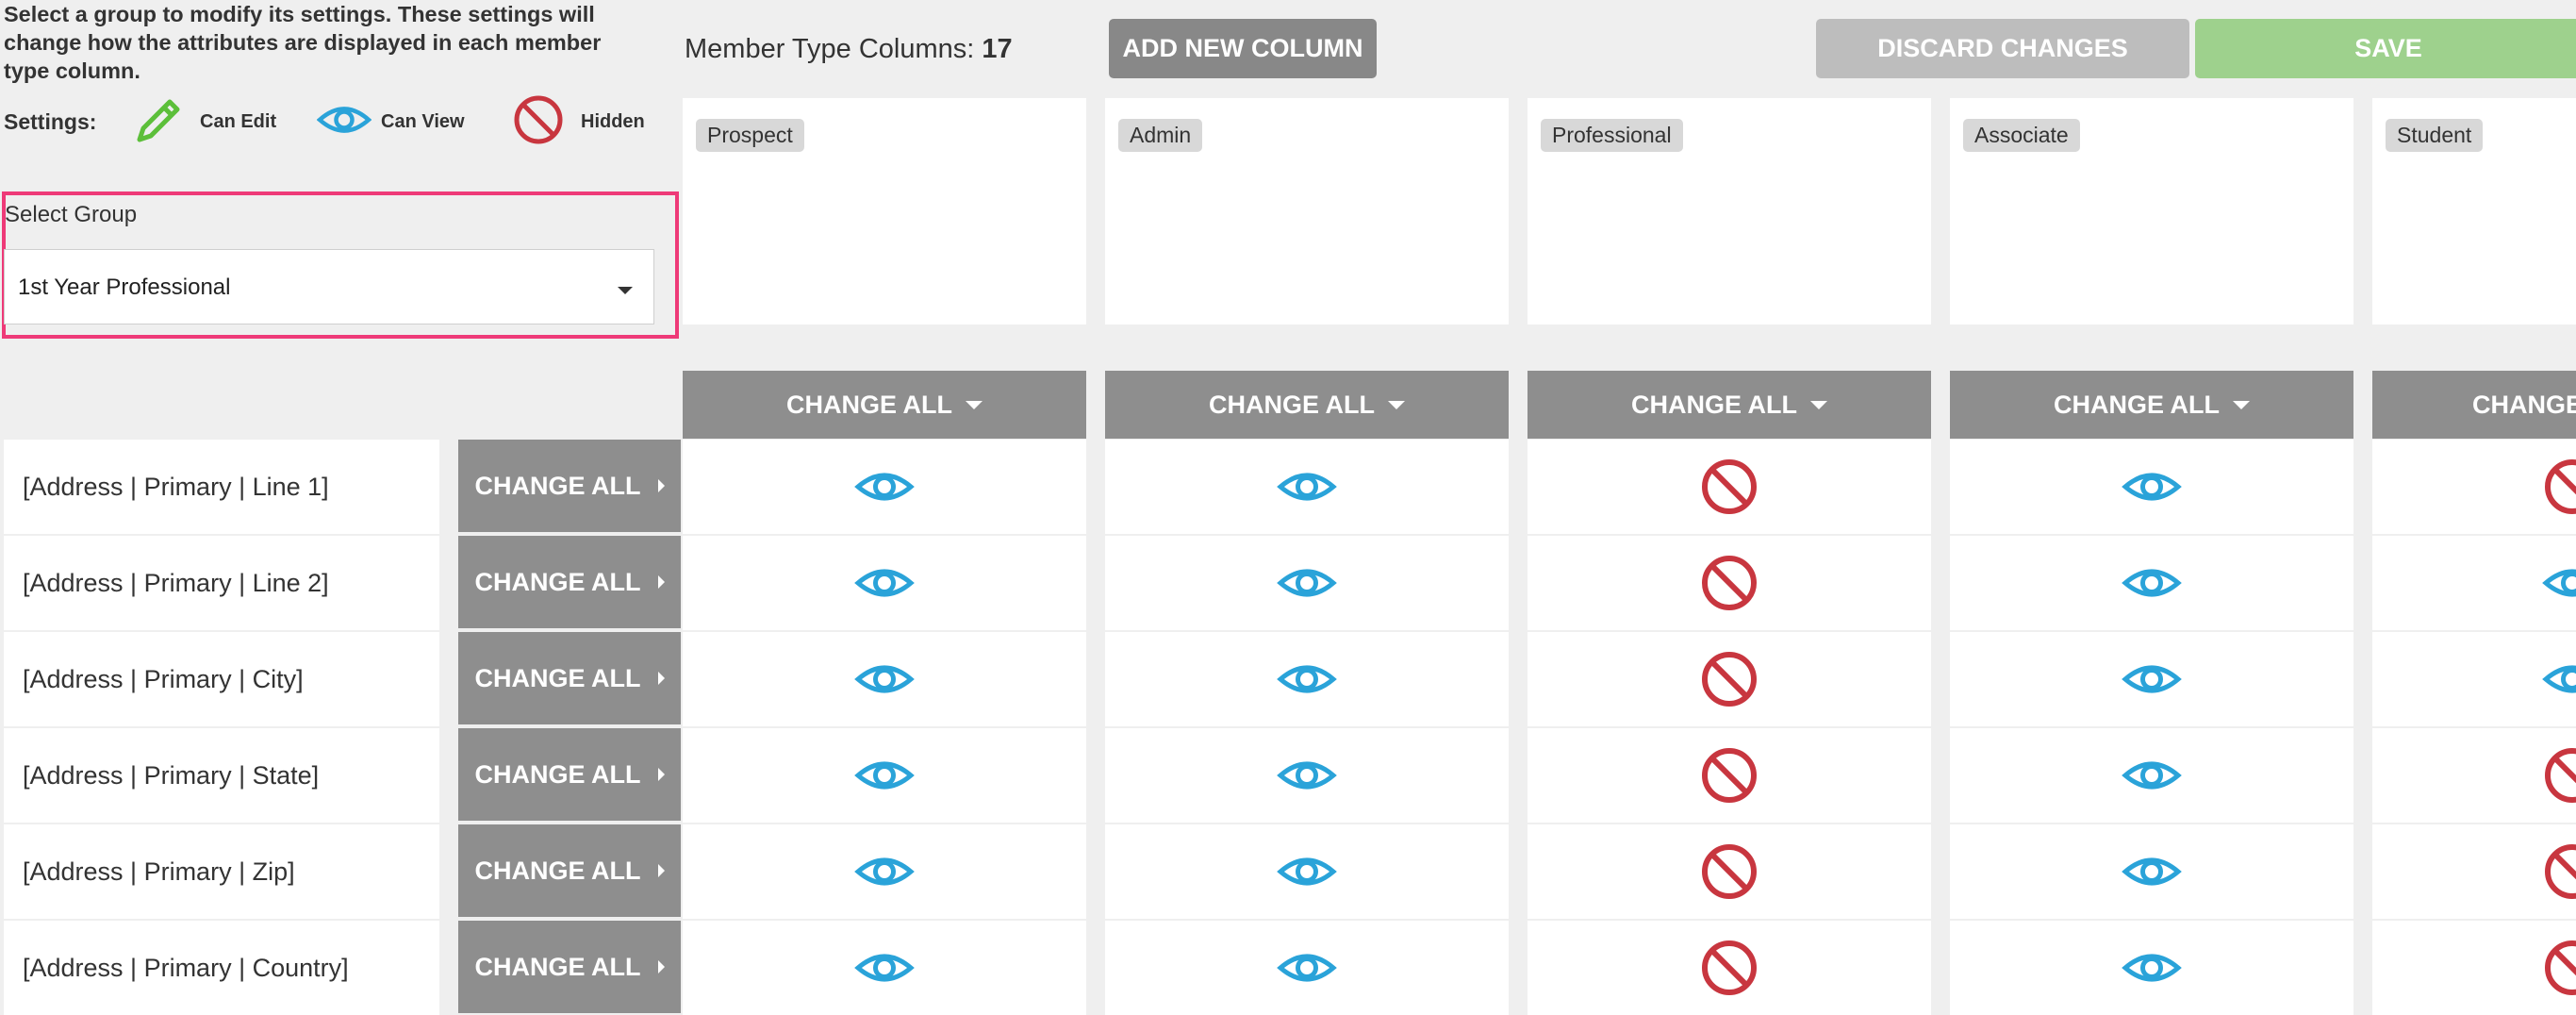 Image resolution: width=2576 pixels, height=1015 pixels. Describe the element at coordinates (221, 871) in the screenshot. I see `attribute-row-label: [Address | Primary | Zip]` at that location.